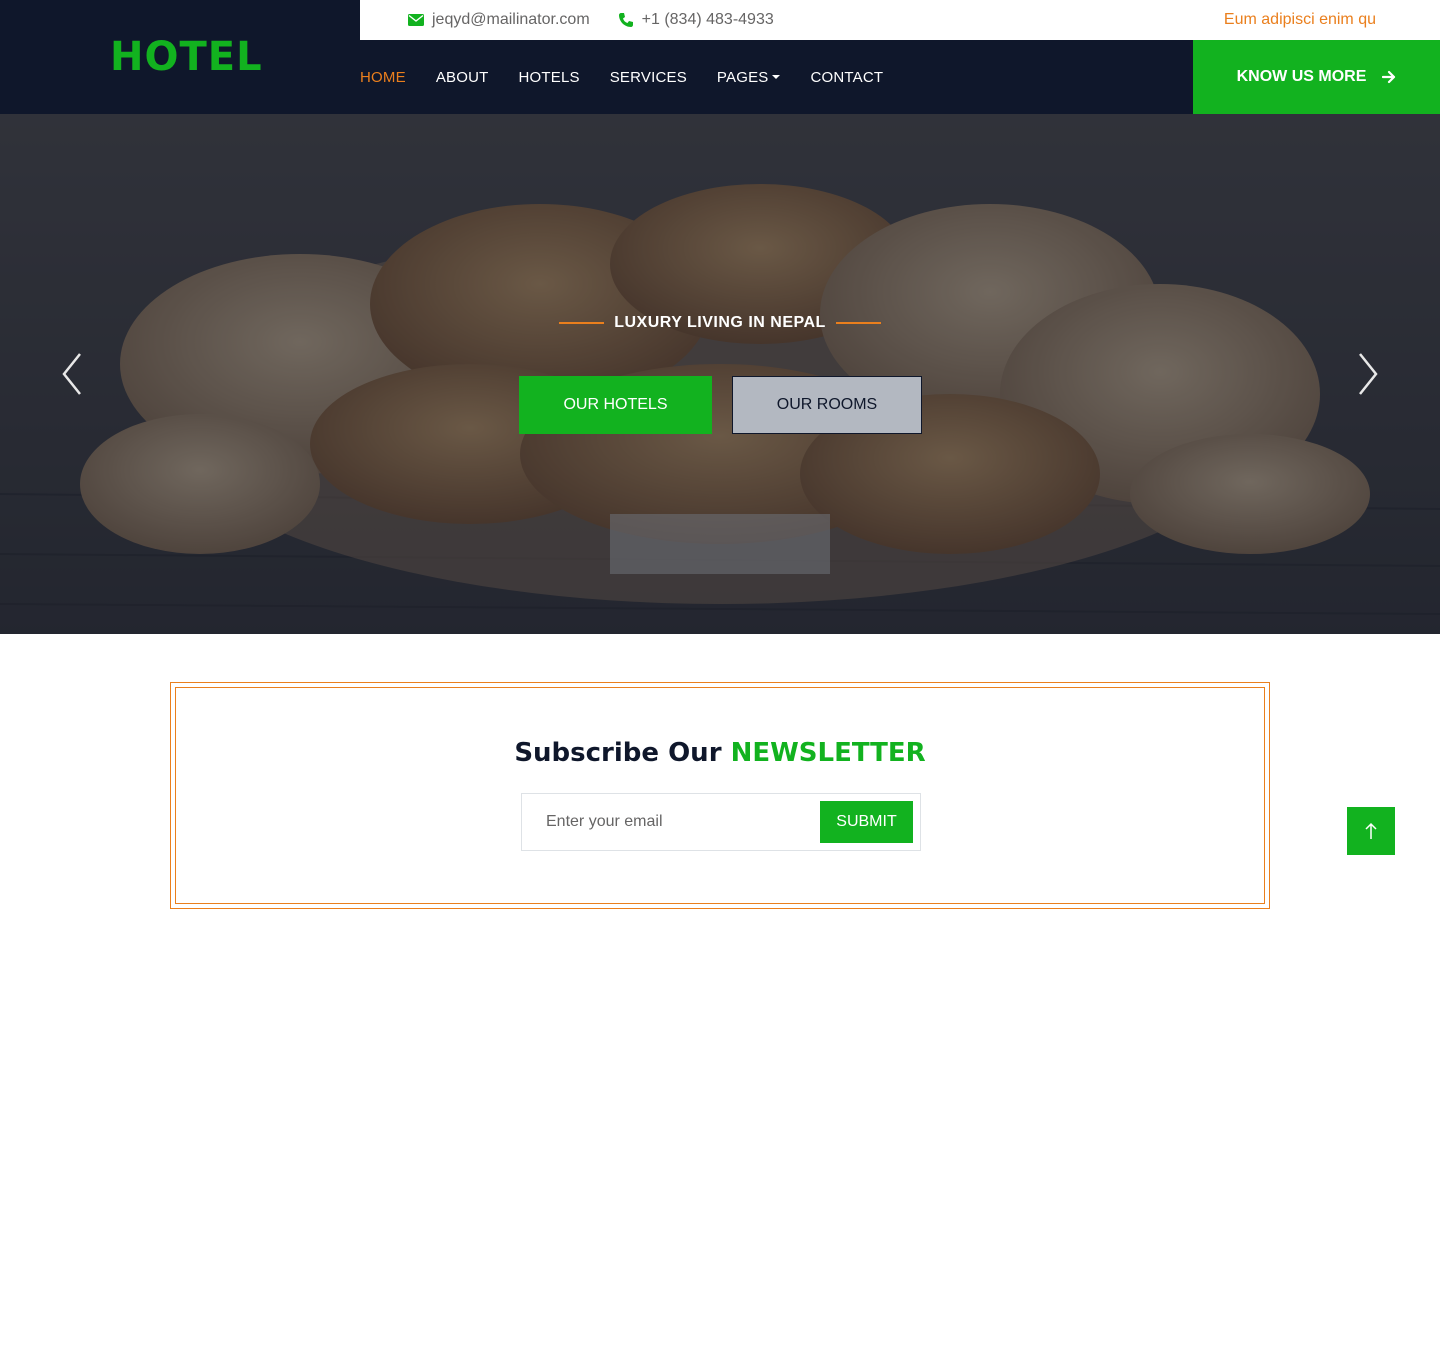 The height and width of the screenshot is (1345, 1440). I want to click on carousel-prev-button, so click(73, 374).